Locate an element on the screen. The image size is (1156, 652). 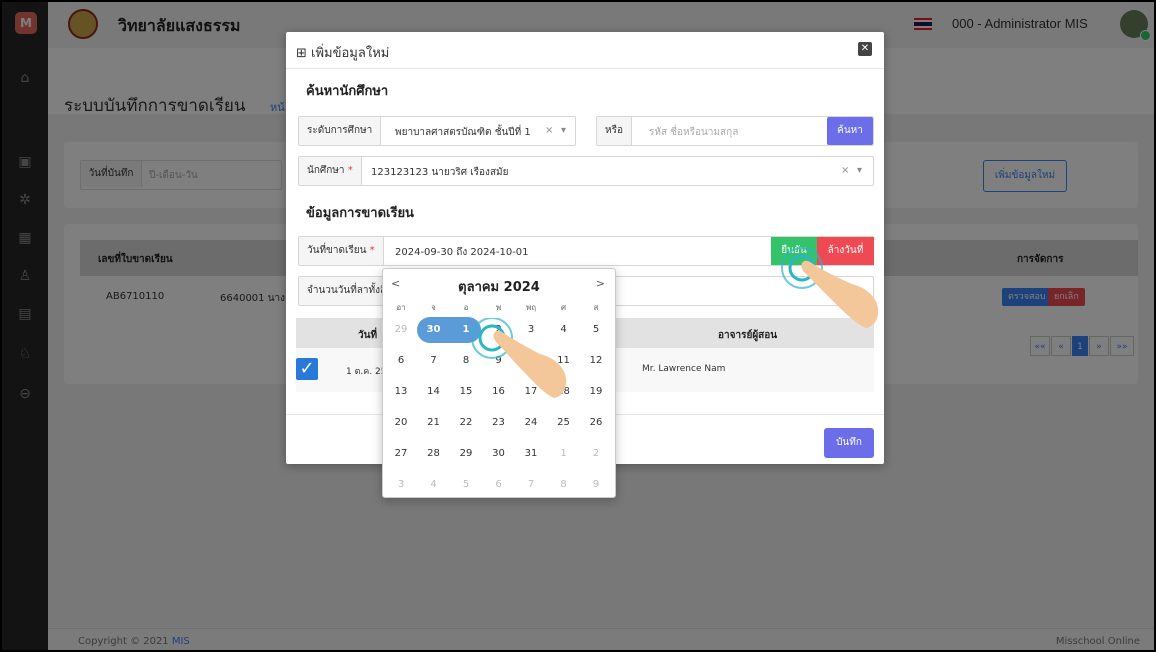
absence-date-label-text: วันที่ขาดเรียน is located at coordinates (337, 250).